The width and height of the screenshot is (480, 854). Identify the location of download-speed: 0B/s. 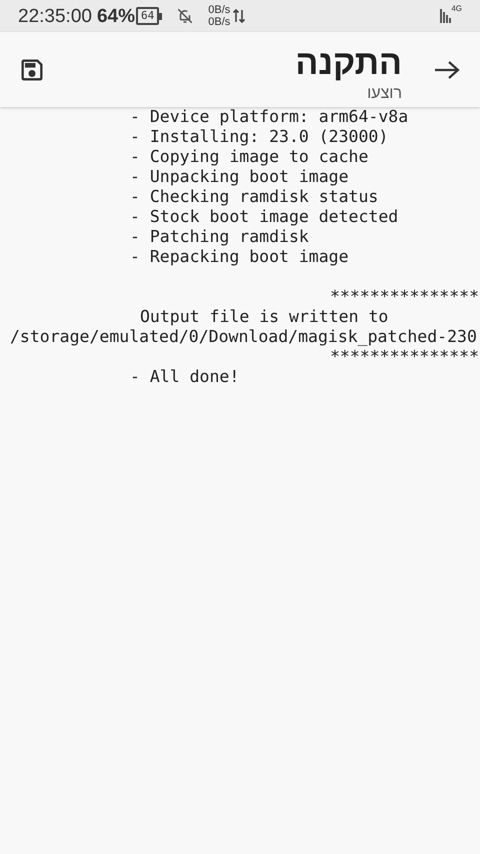
(219, 22).